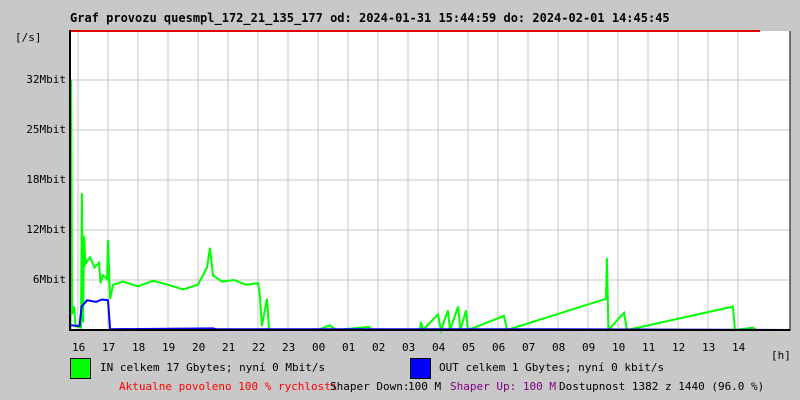 This screenshot has height=400, width=800. Describe the element at coordinates (229, 347) in the screenshot. I see `x-tick-label: 21` at that location.